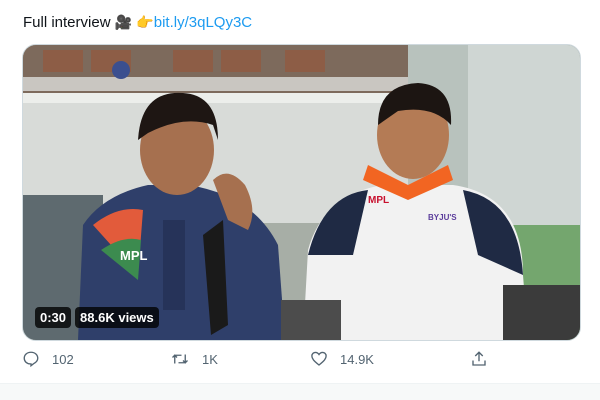 The image size is (600, 400). I want to click on jacket-brand-text: BYJU'S, so click(442, 217).